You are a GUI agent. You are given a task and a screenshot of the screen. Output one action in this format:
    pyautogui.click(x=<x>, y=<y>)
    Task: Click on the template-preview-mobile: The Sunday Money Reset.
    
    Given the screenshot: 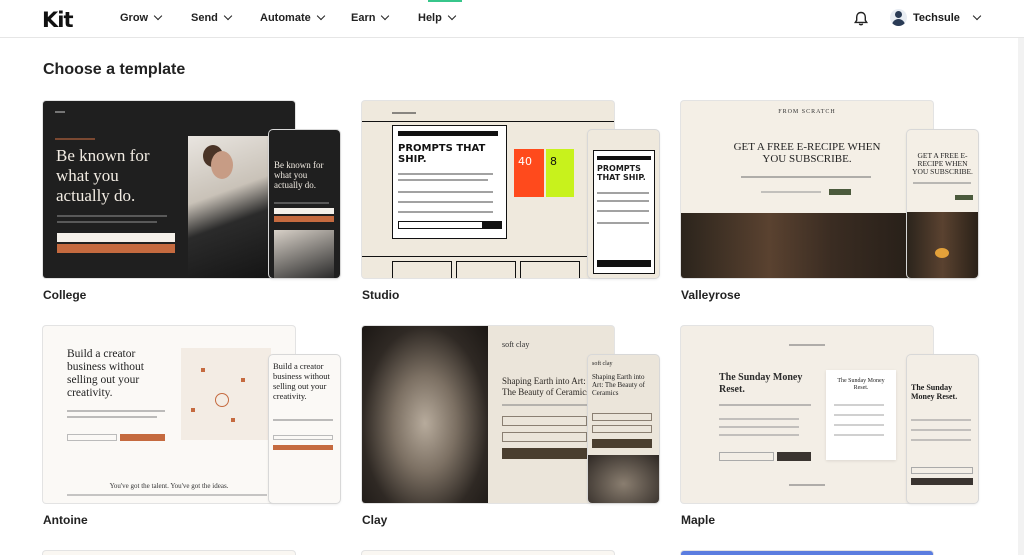 What is the action you would take?
    pyautogui.click(x=942, y=429)
    